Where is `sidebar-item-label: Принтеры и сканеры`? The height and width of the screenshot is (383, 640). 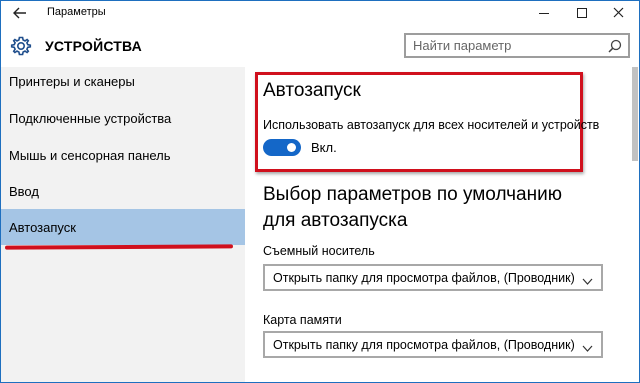
sidebar-item-label: Принтеры и сканеры is located at coordinates (72, 81).